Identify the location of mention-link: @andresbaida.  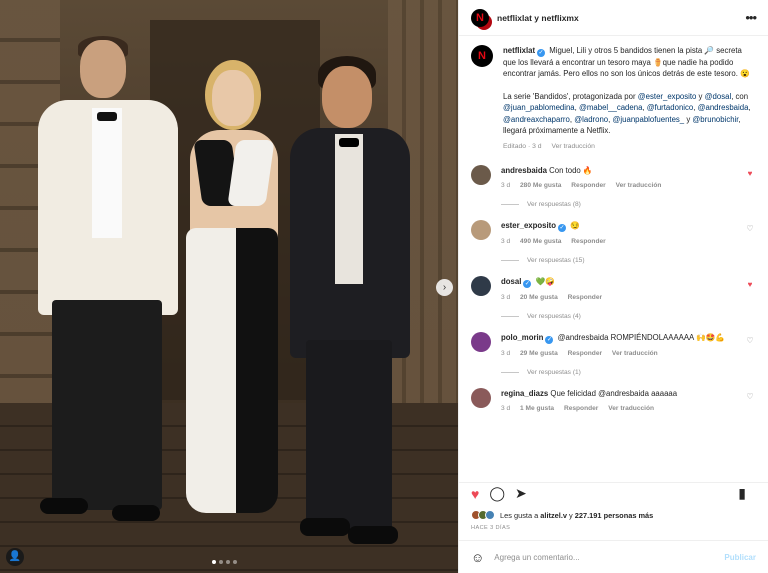
(723, 107).